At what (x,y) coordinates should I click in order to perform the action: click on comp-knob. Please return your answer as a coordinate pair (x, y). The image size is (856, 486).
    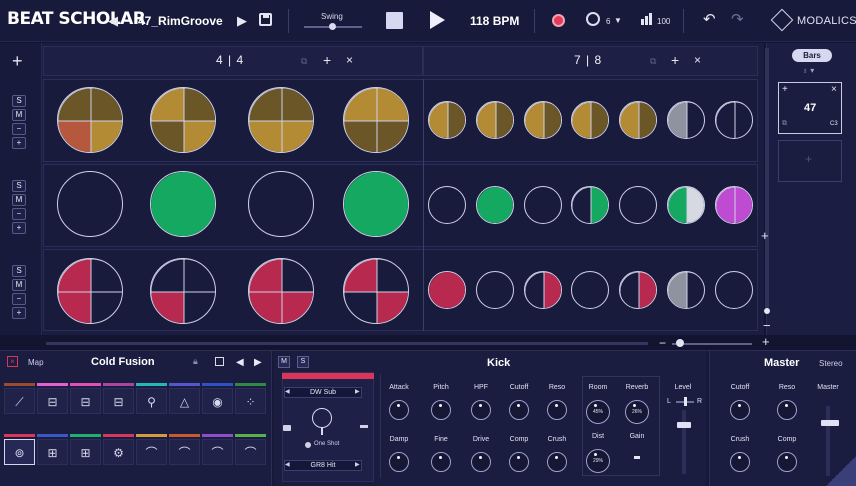
    Looking at the image, I should click on (519, 462).